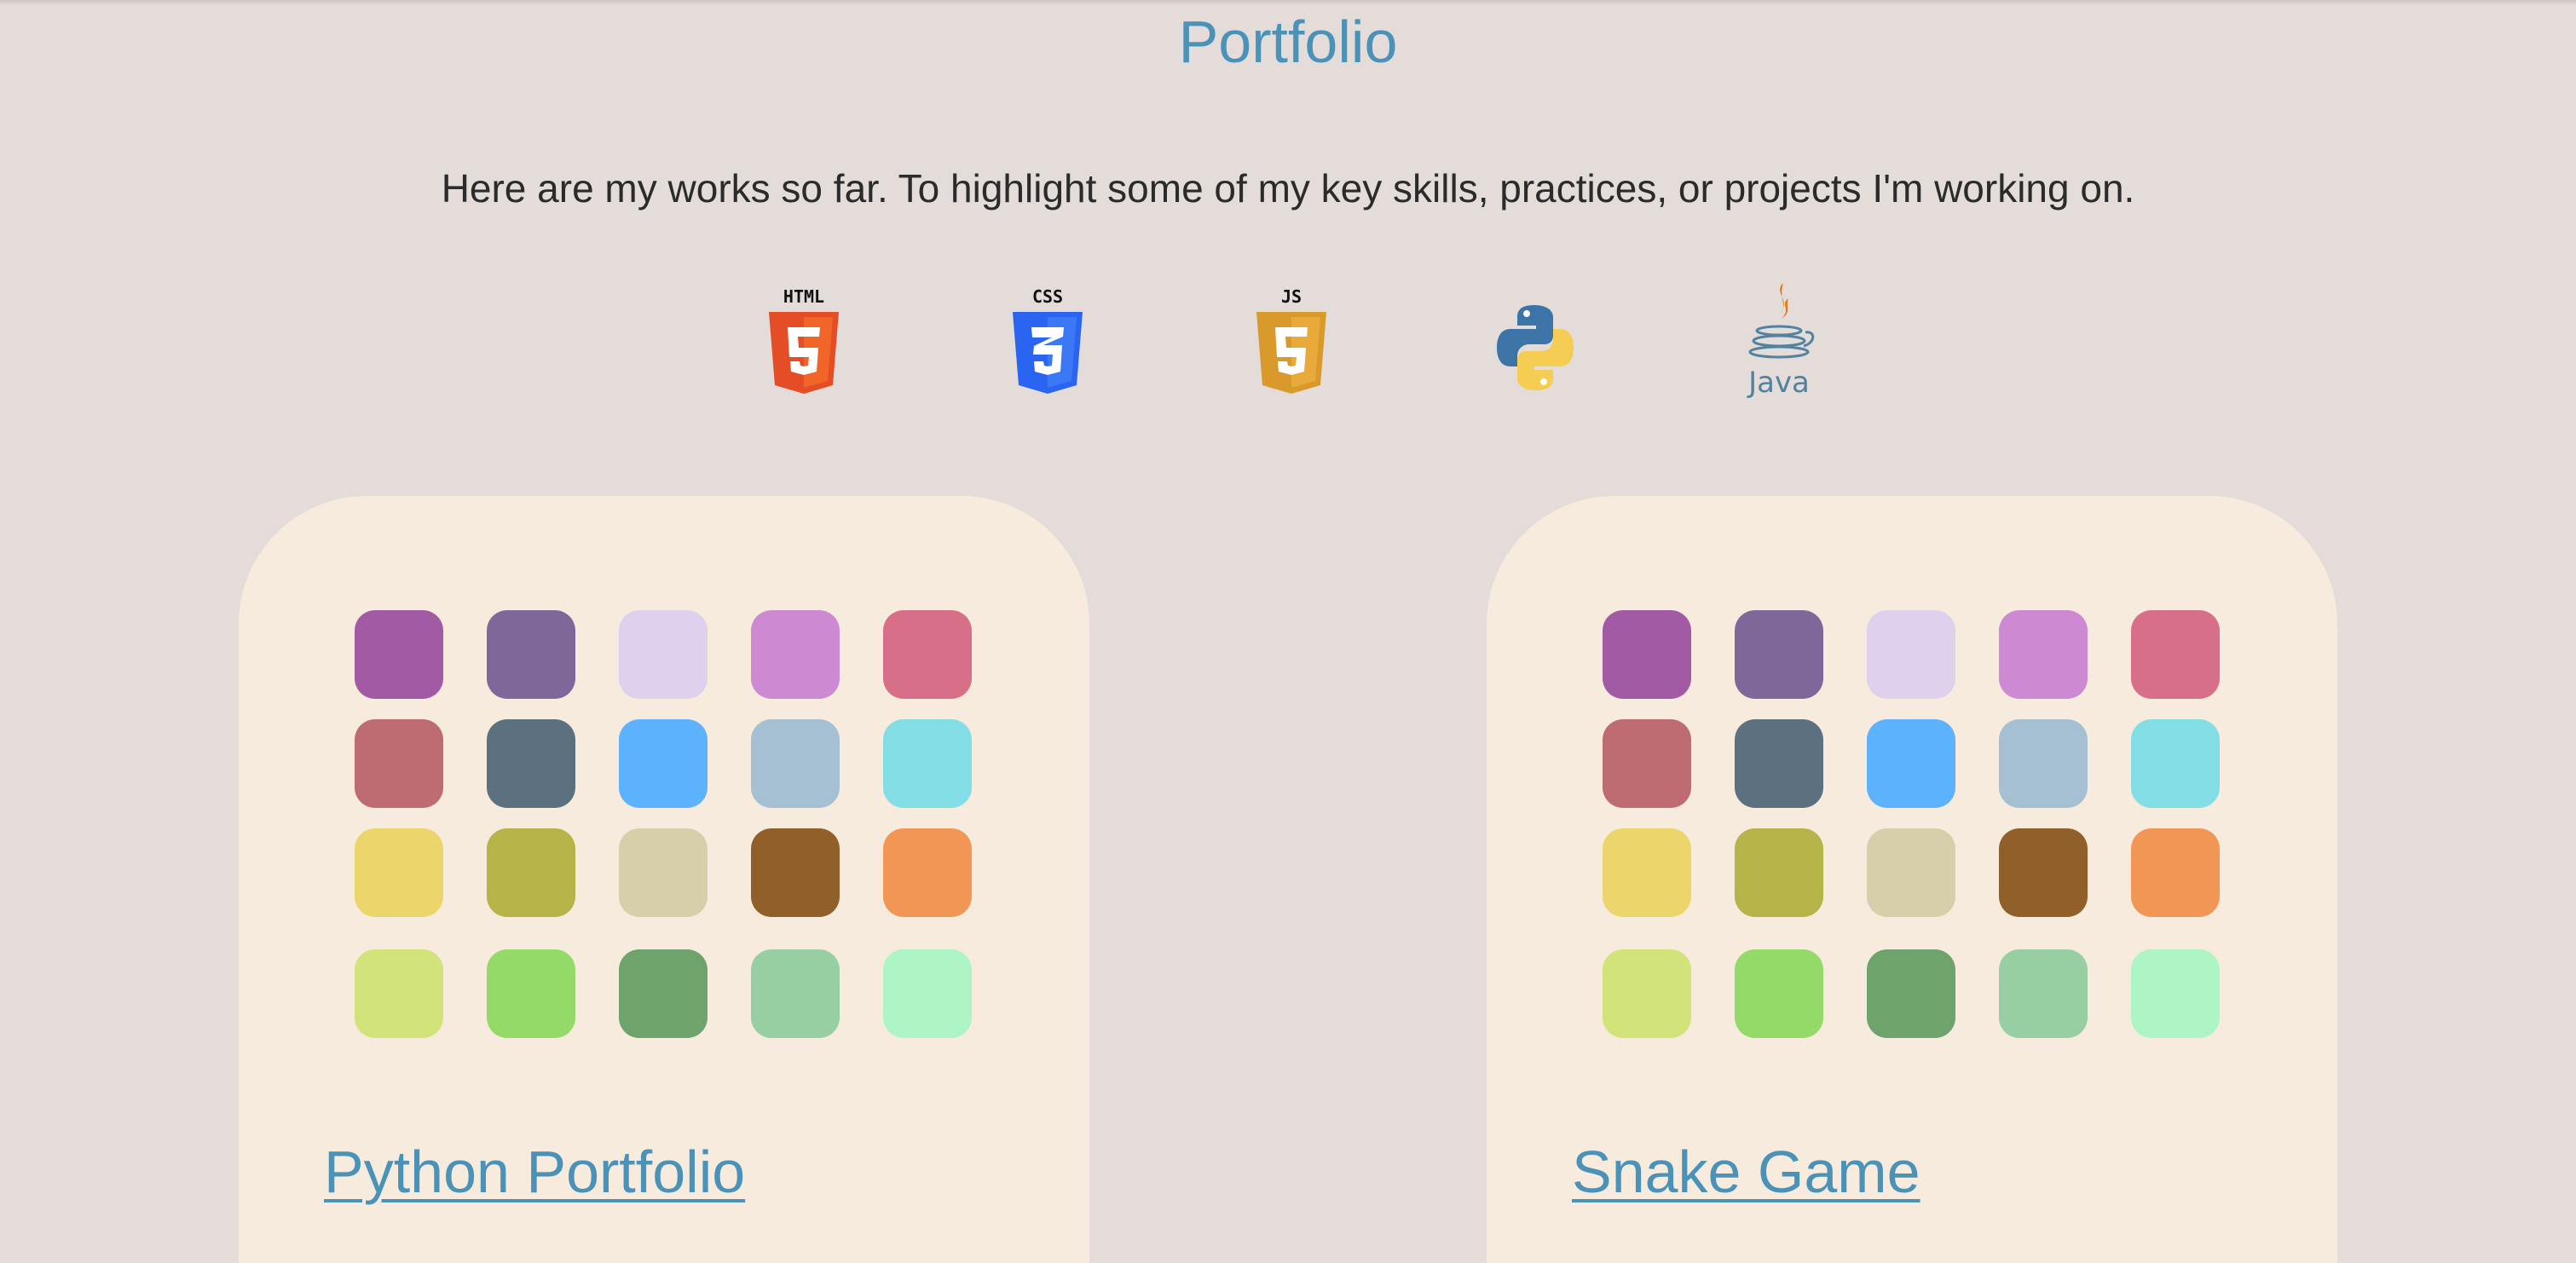 The image size is (2576, 1263). I want to click on javascript-label: JS, so click(1291, 296).